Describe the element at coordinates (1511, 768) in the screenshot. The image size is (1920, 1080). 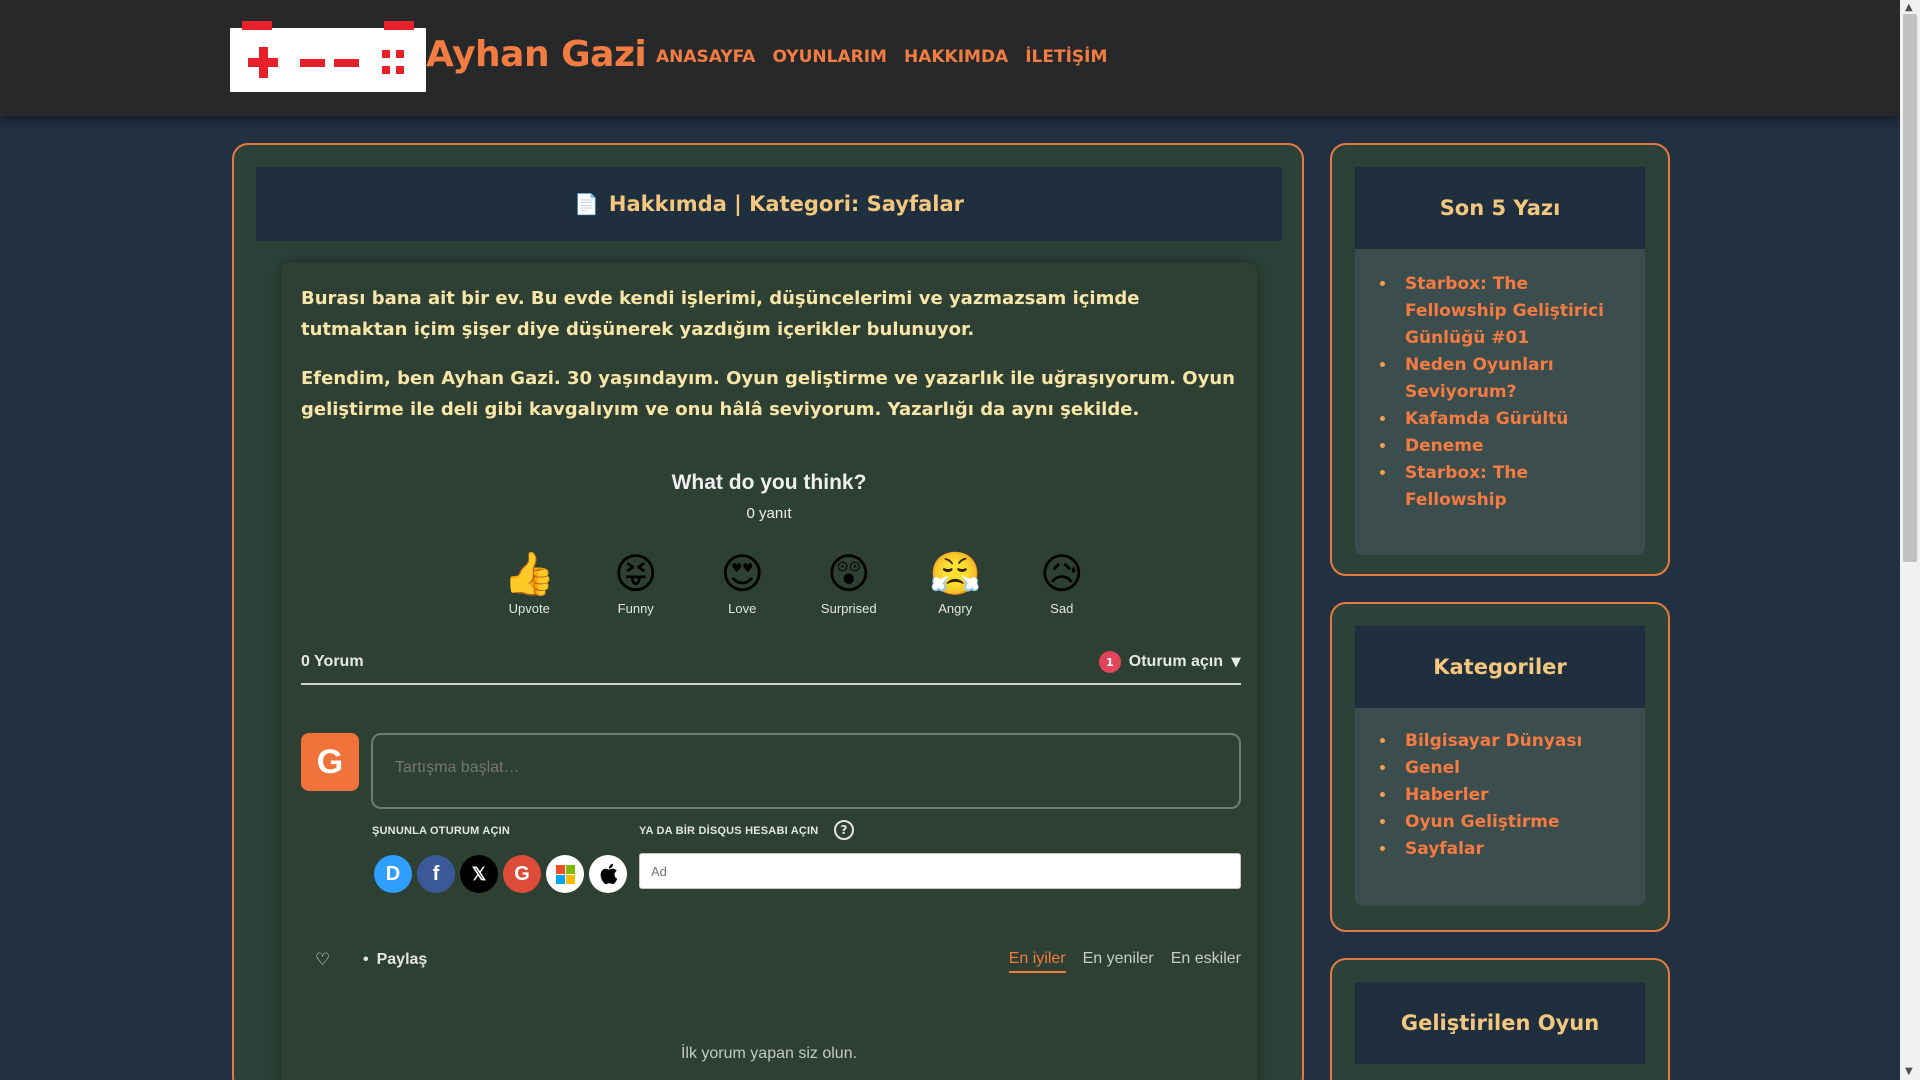
I see `list-item: Genel` at that location.